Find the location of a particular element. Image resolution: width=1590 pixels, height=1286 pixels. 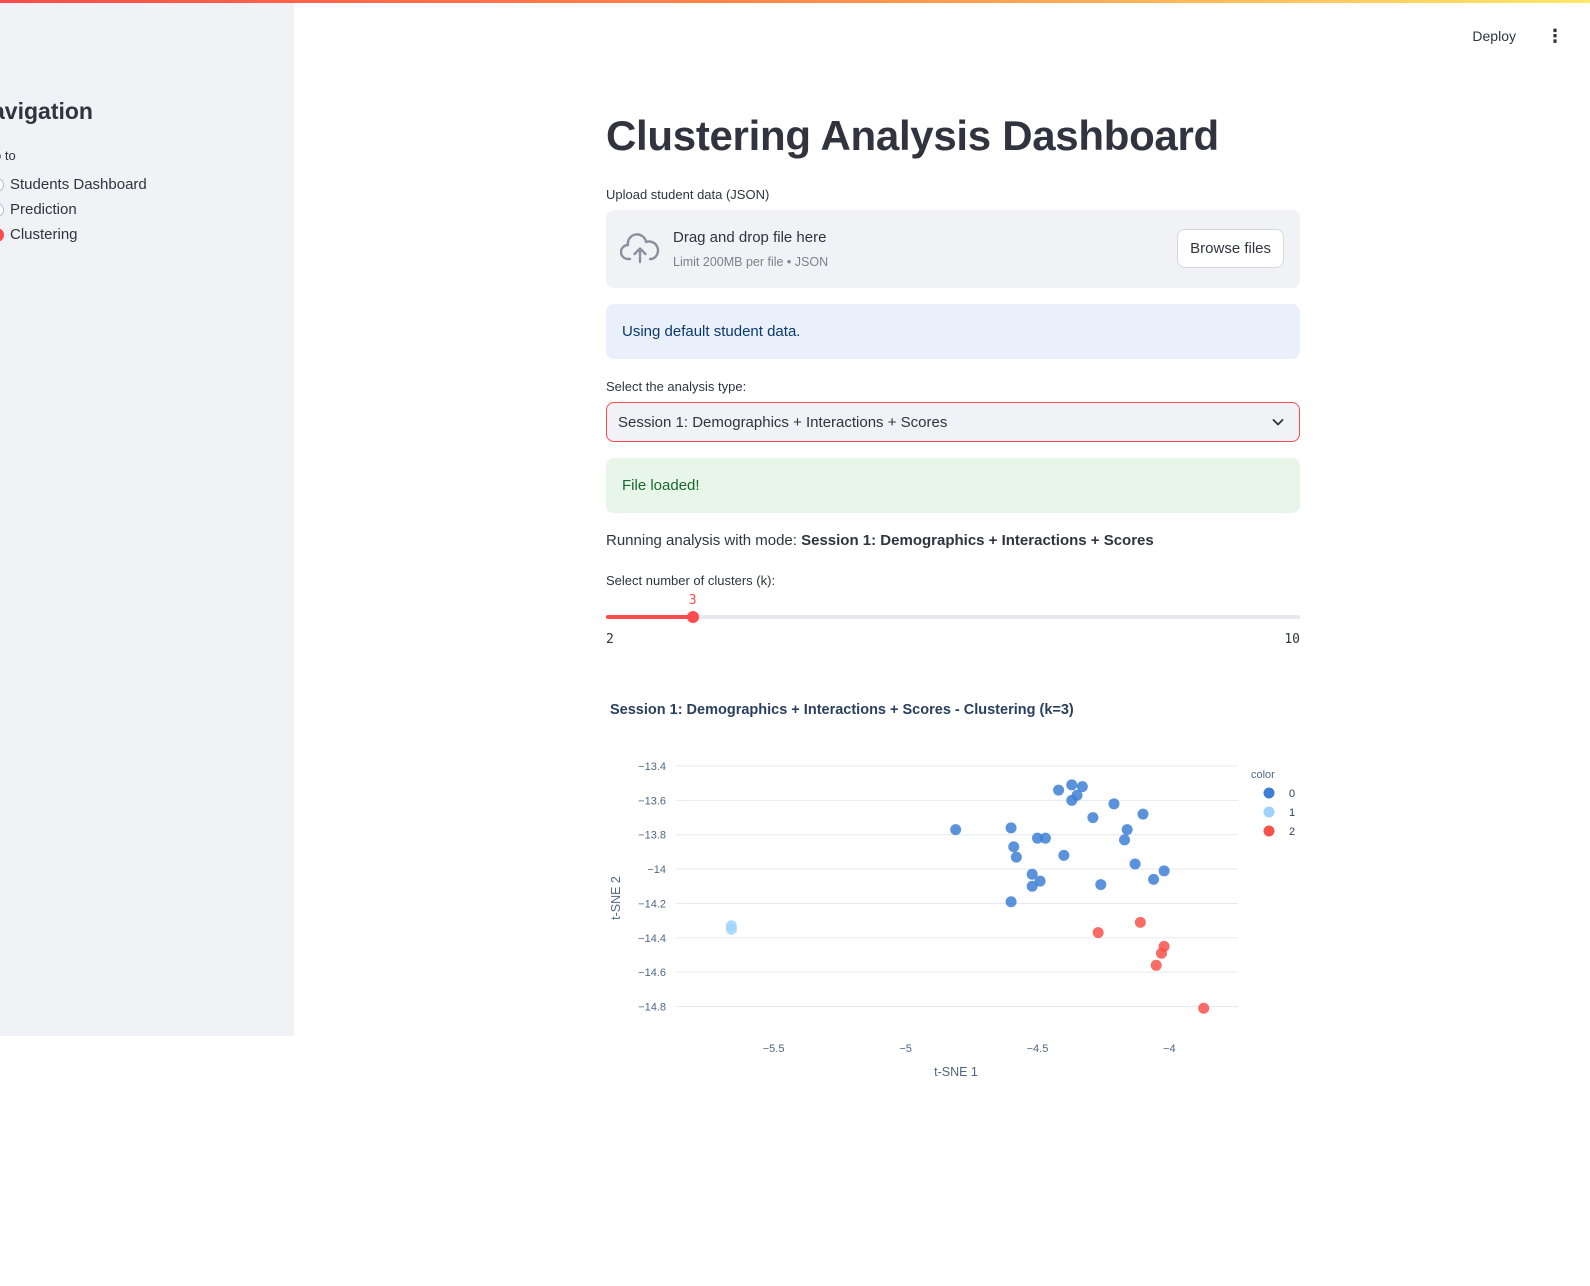

browse-files-button: Browse files is located at coordinates (1230, 248).